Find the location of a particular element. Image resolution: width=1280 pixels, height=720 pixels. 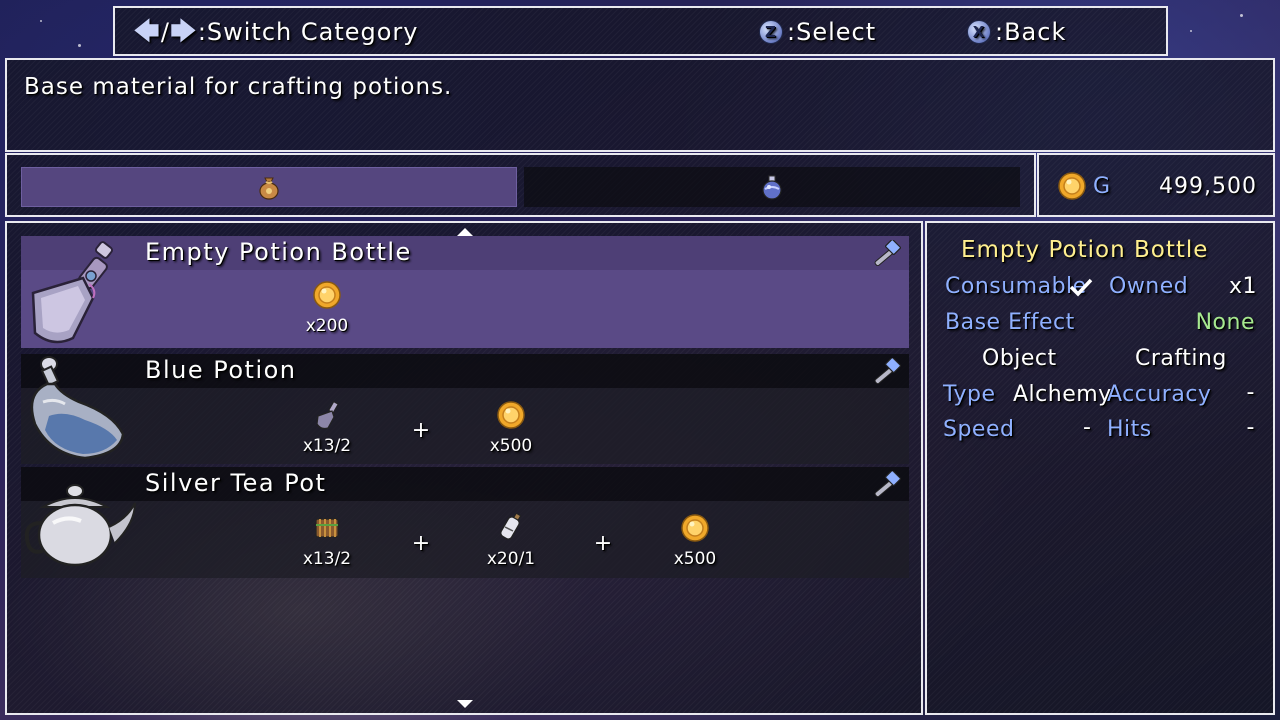

ingredient-gold: x200 is located at coordinates (327, 308).